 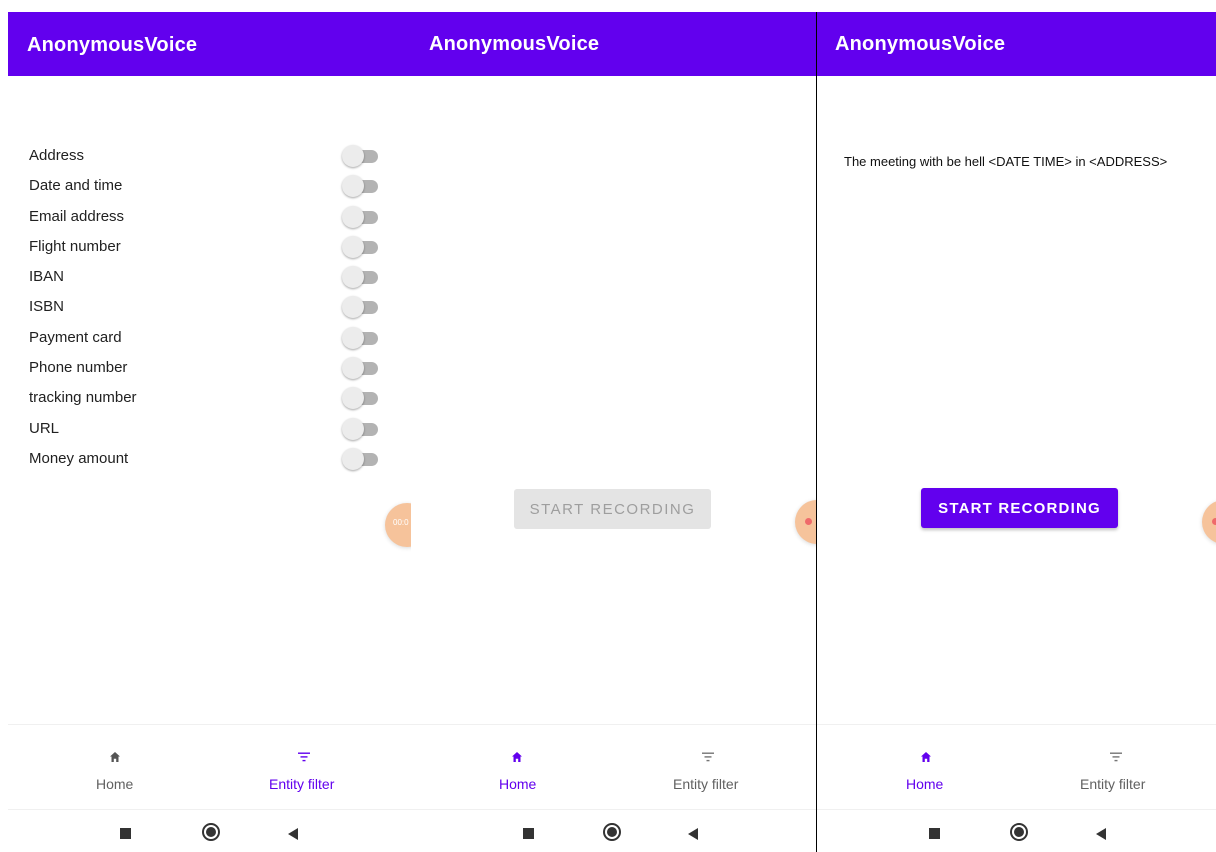 I want to click on entity-filter-row: Date and time, so click(x=209, y=187).